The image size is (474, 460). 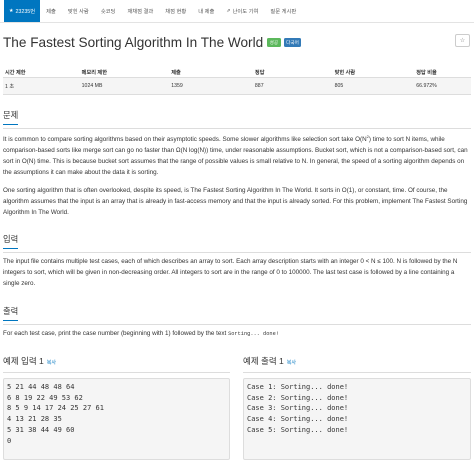 I want to click on header-solvers: 맞힌 사람, so click(x=345, y=73).